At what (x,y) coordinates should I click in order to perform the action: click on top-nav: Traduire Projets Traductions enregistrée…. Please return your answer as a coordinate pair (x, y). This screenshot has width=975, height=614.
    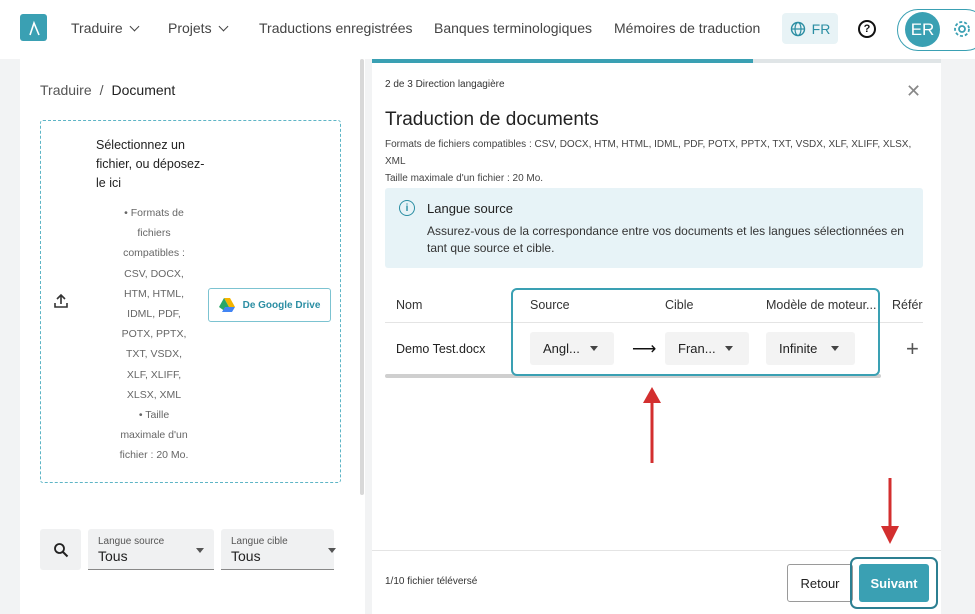
    Looking at the image, I should click on (487, 29).